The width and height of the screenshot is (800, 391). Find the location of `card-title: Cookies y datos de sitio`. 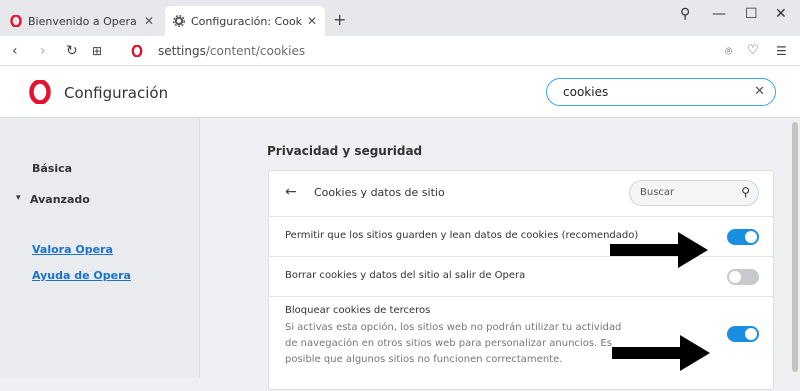

card-title: Cookies y datos de sitio is located at coordinates (379, 192).